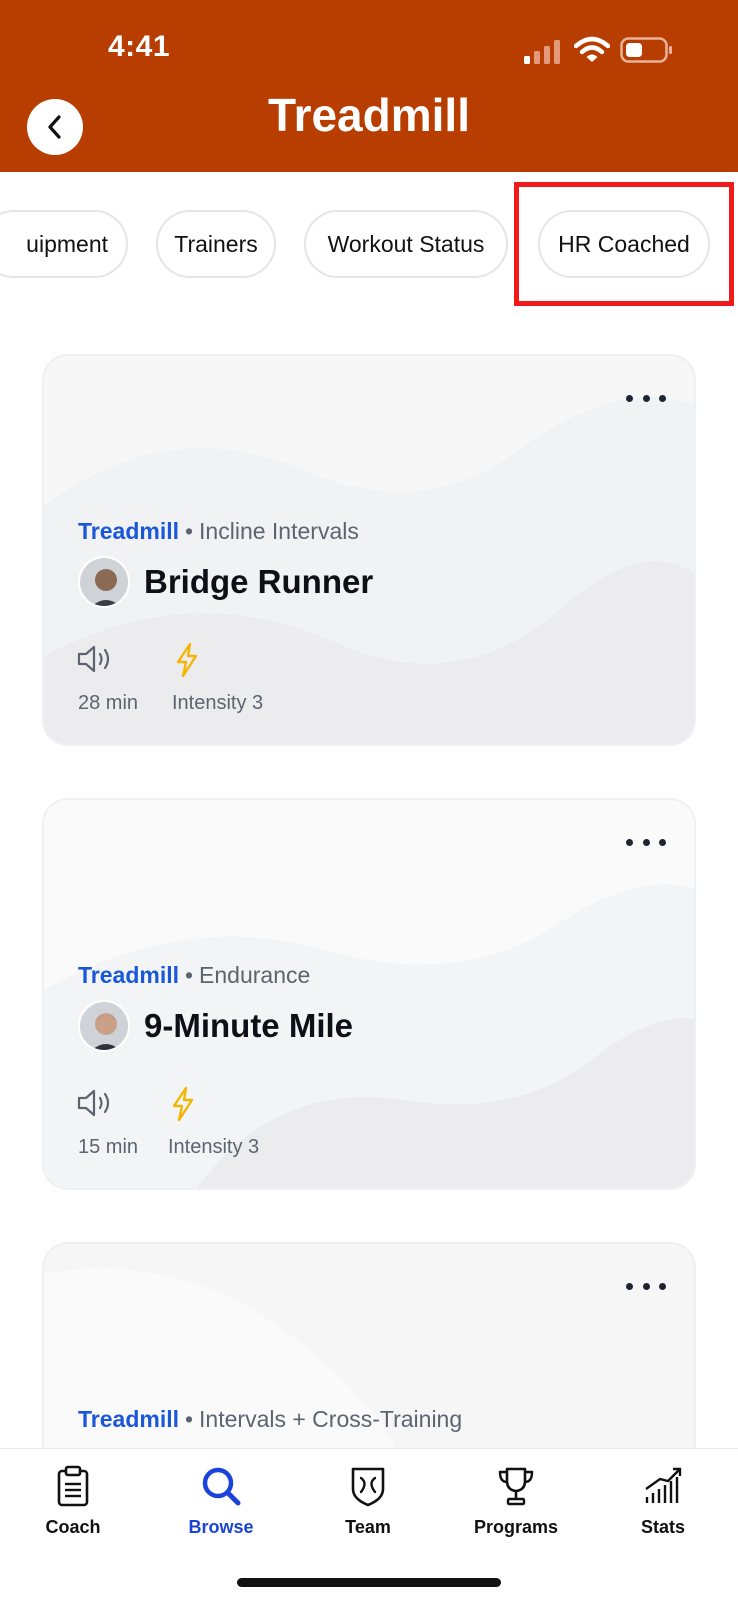 The width and height of the screenshot is (738, 1600). I want to click on nav-item-stats: Stats, so click(663, 1500).